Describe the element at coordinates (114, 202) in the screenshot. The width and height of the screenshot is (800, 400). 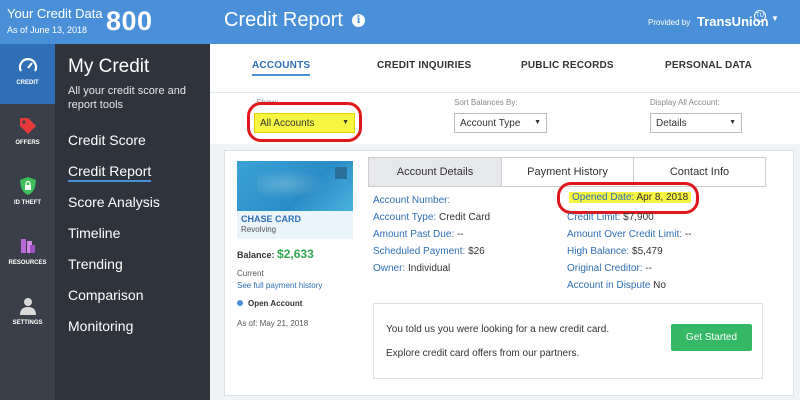
I see `nav-item-score-analysis: Score Analysis` at that location.